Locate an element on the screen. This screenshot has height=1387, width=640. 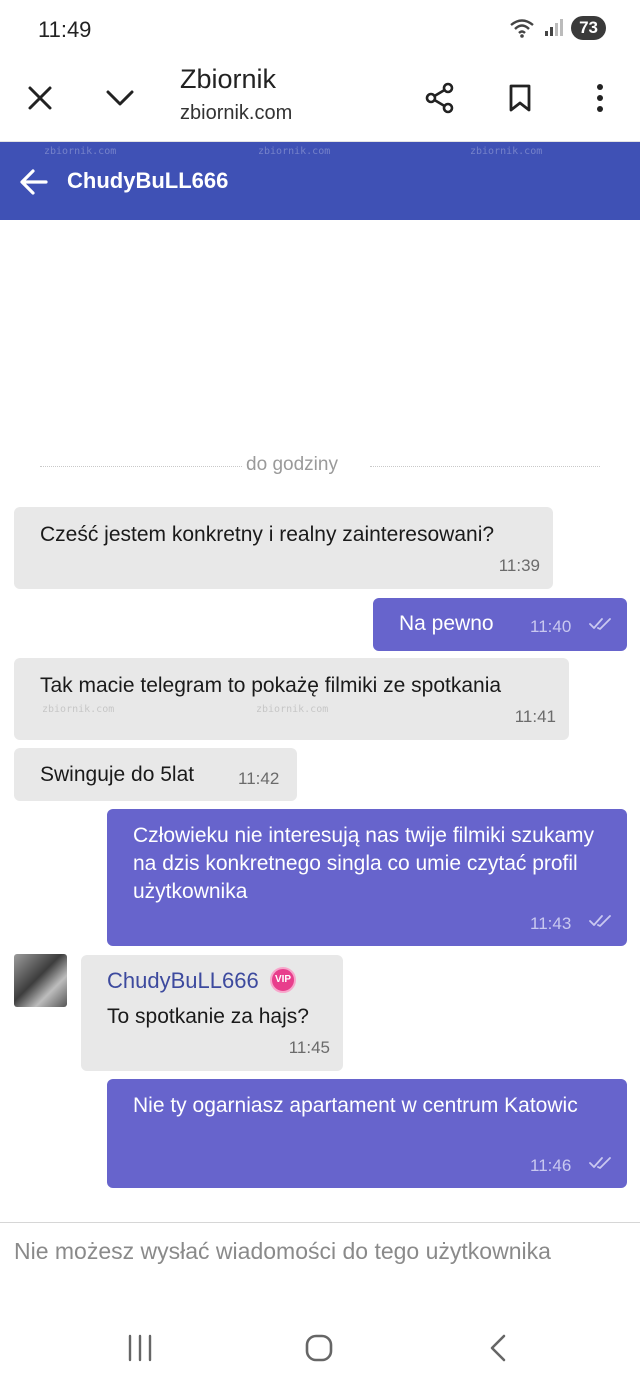
more-options-button is located at coordinates (600, 98).